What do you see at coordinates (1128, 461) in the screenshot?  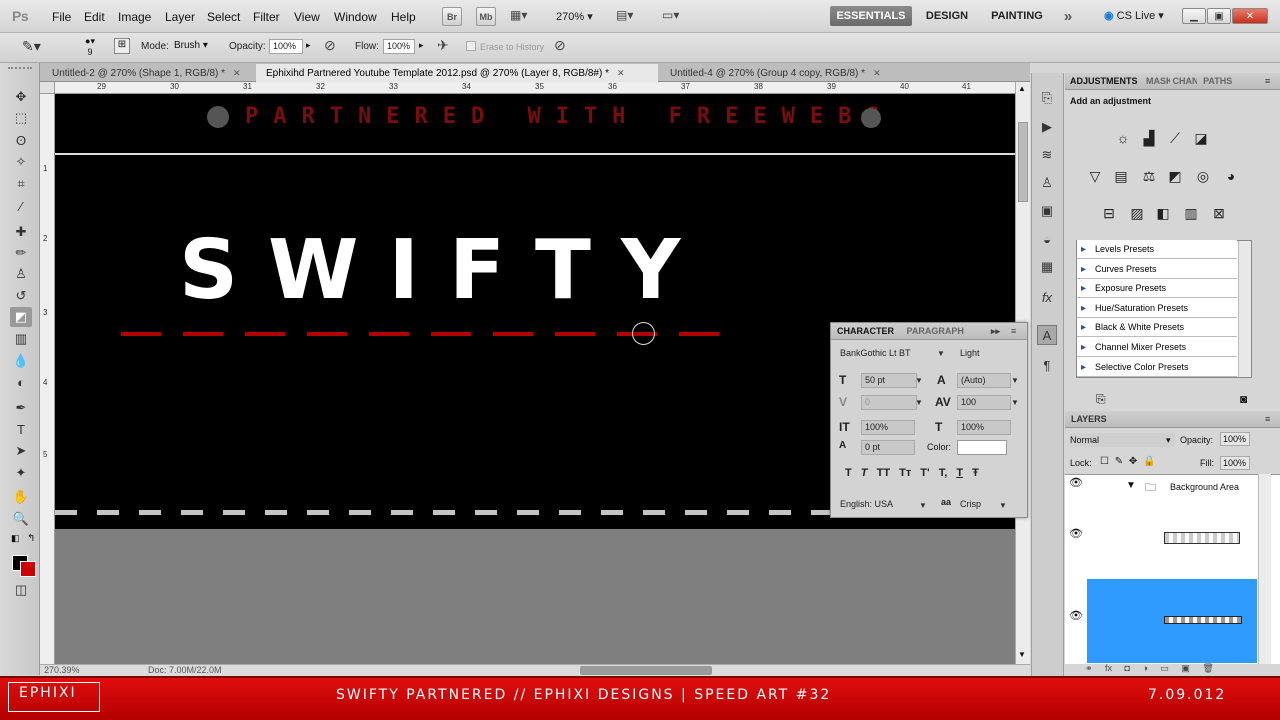 I see `lock-options: ☐ ✎ ✥ 🔒` at bounding box center [1128, 461].